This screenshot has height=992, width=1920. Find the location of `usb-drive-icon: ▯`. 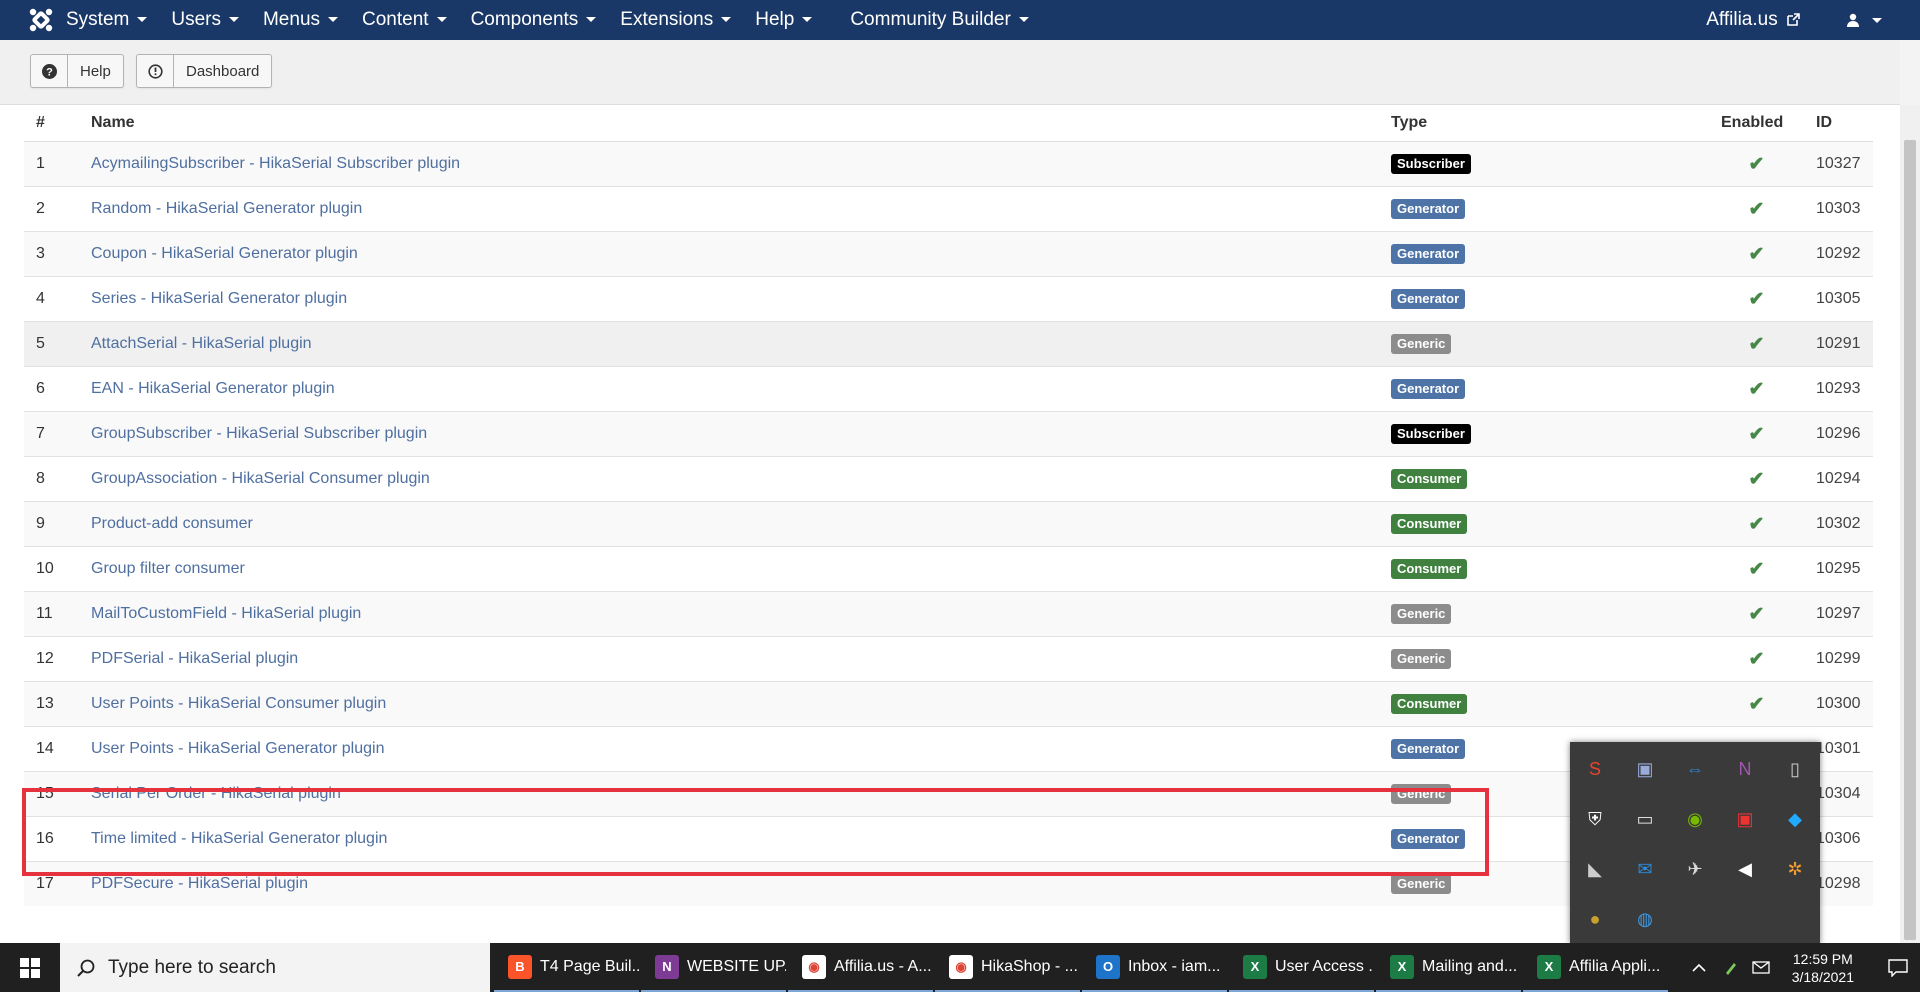

usb-drive-icon: ▯ is located at coordinates (1795, 769).